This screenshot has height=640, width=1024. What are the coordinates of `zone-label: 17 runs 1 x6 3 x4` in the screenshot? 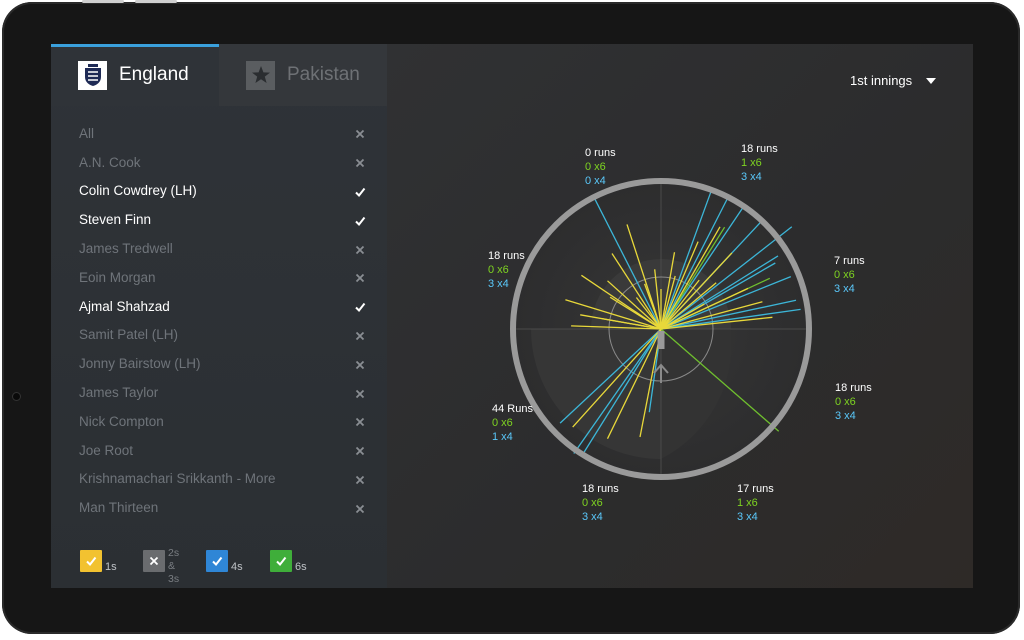 It's located at (755, 503).